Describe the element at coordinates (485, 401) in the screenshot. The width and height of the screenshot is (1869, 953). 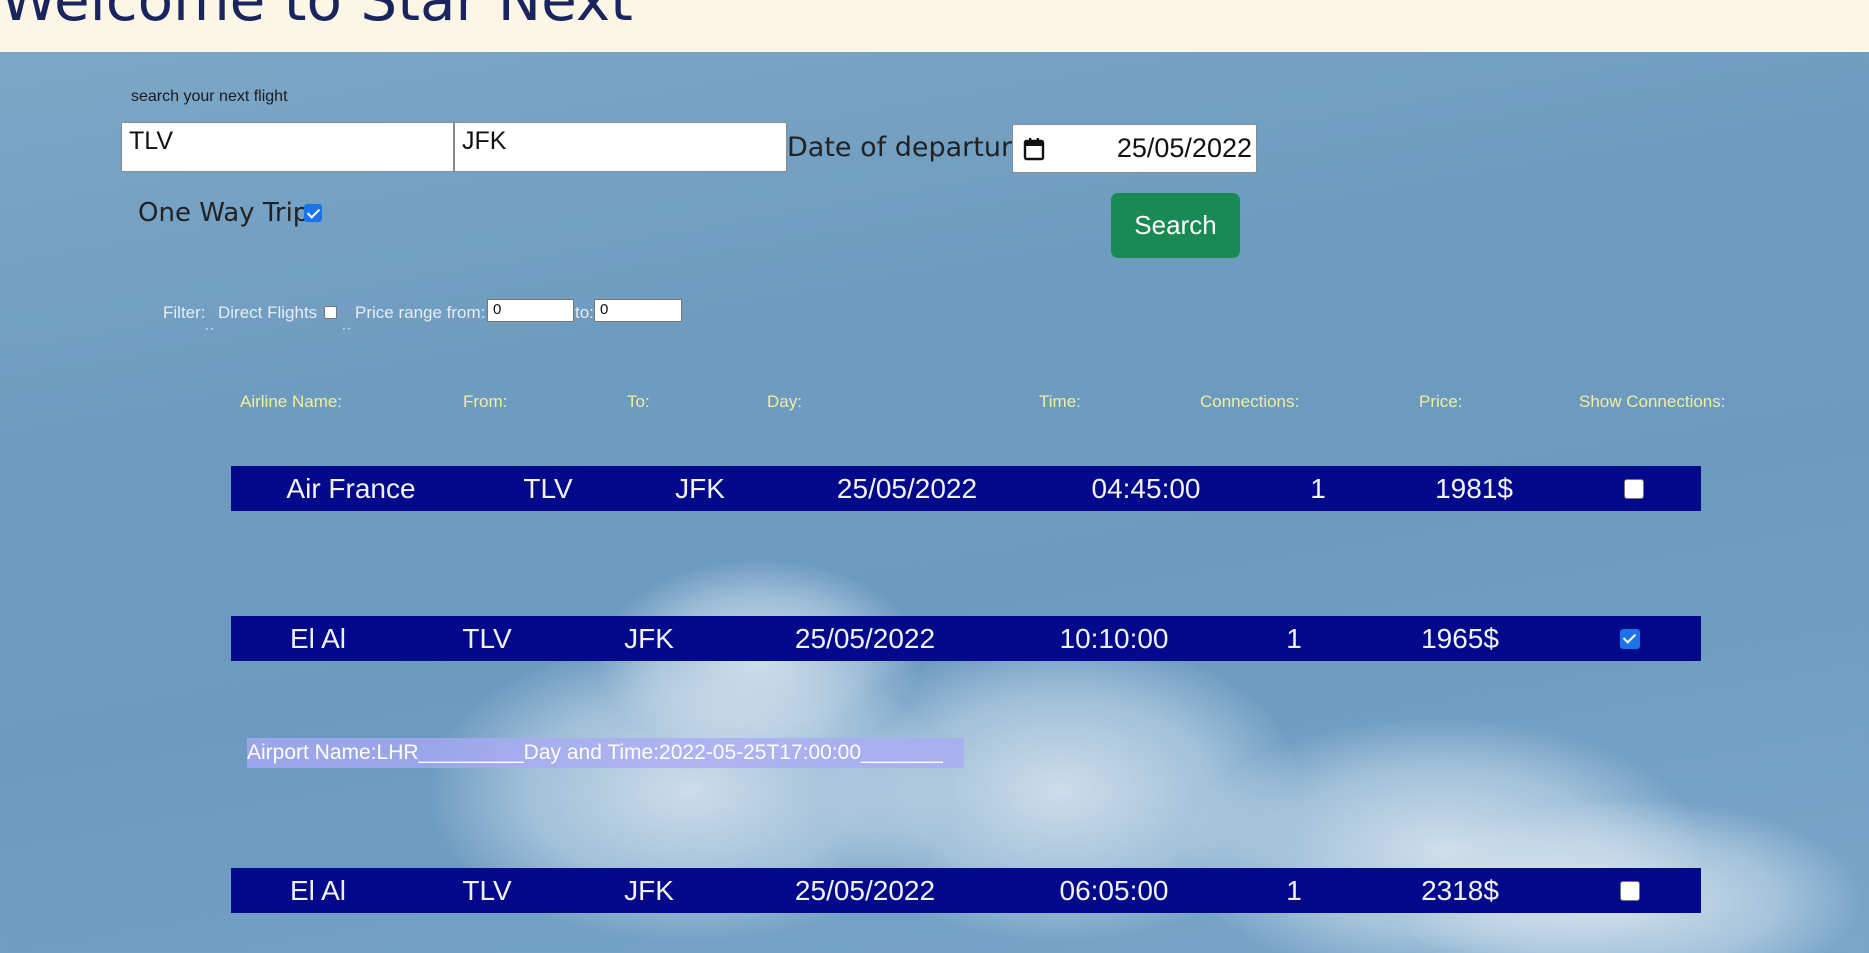
I see `column-header-from: From:` at that location.